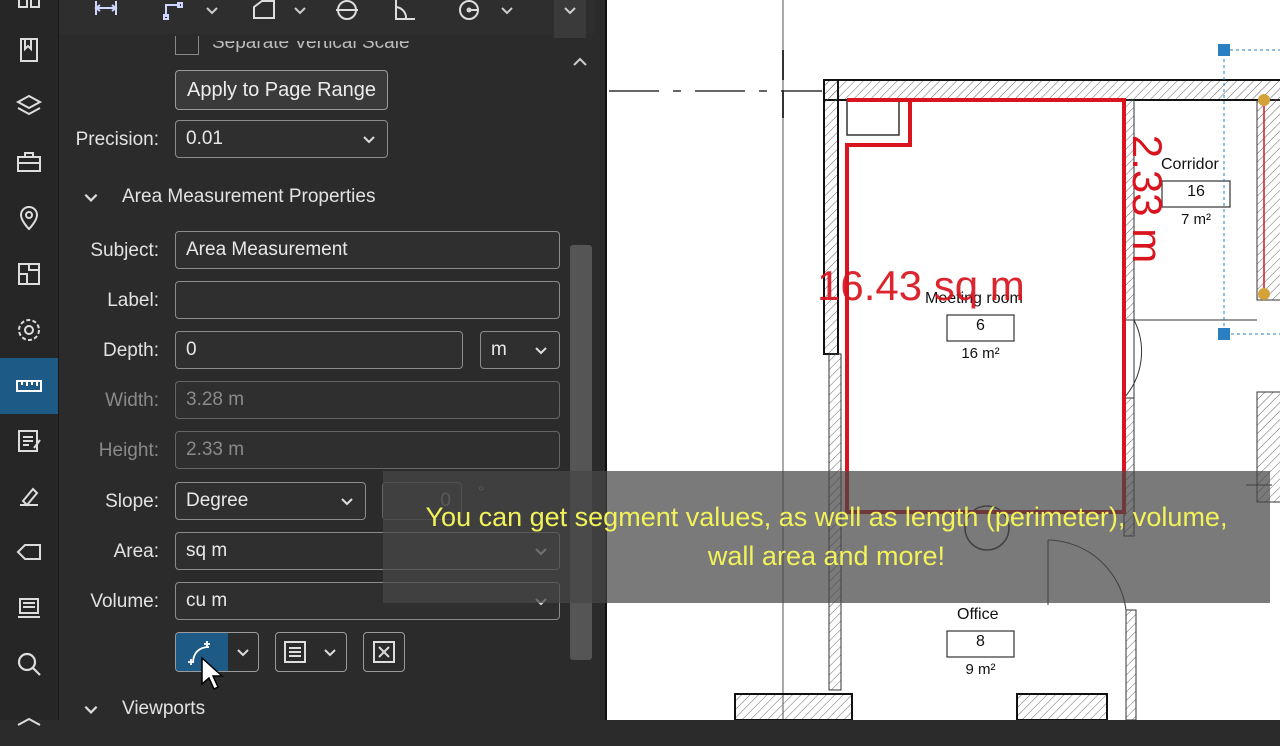 The width and height of the screenshot is (1280, 746). Describe the element at coordinates (124, 250) in the screenshot. I see `subject-label: Subject:` at that location.